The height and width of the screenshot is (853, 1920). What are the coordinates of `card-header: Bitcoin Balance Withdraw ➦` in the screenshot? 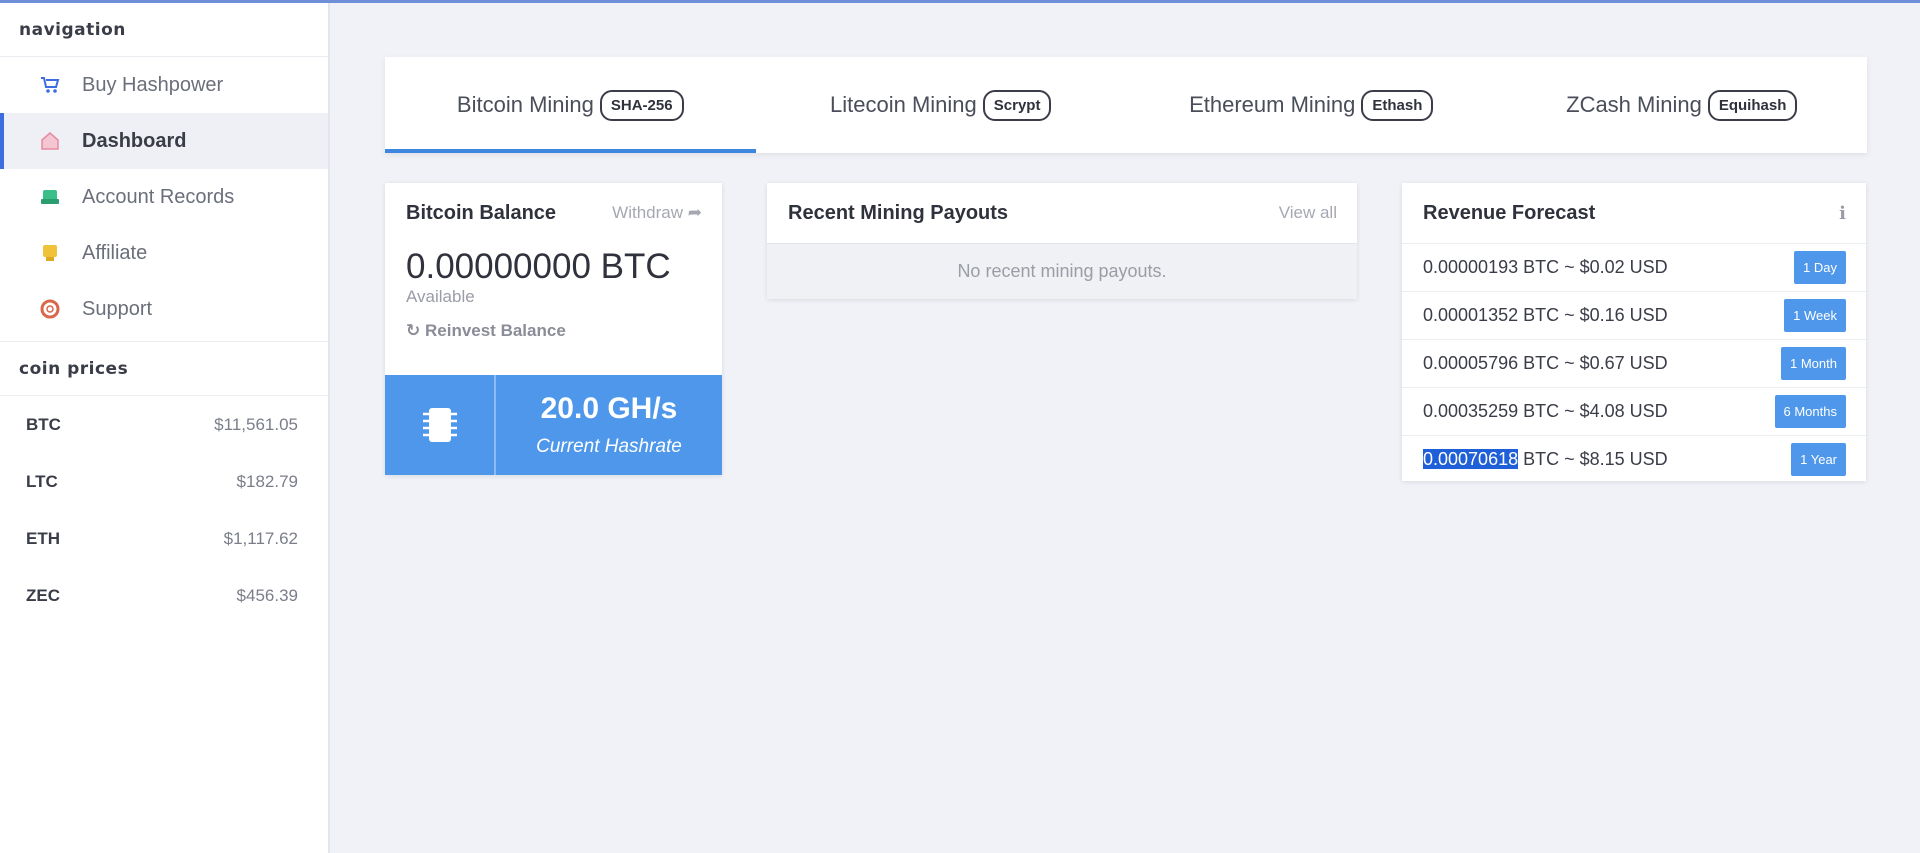 It's located at (553, 213).